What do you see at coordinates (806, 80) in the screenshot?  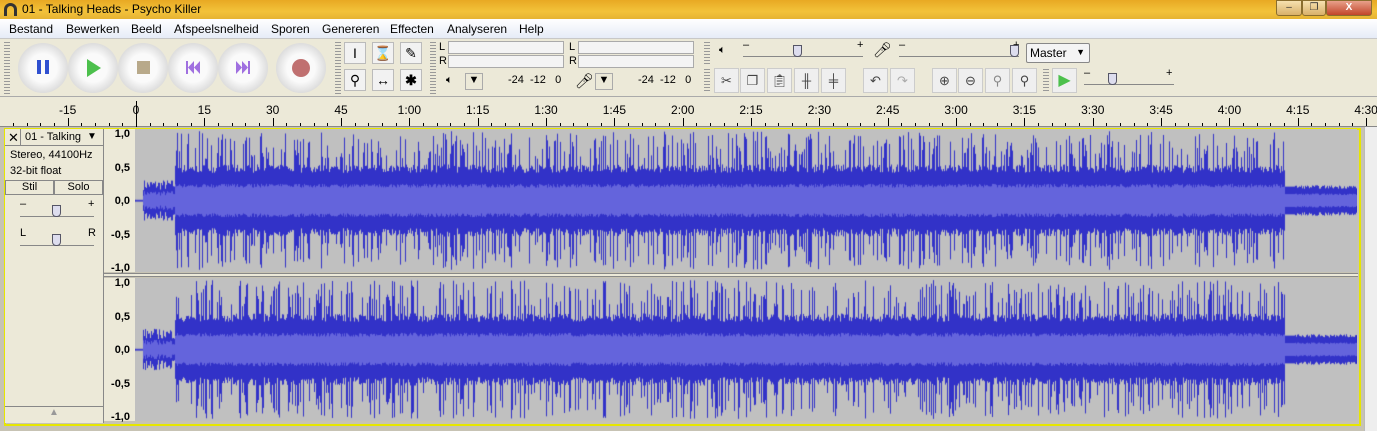 I see `trim-button: ╫` at bounding box center [806, 80].